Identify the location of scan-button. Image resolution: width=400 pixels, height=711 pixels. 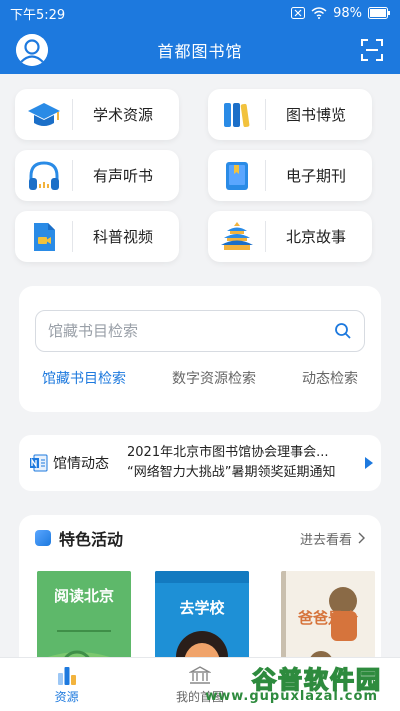
(372, 50).